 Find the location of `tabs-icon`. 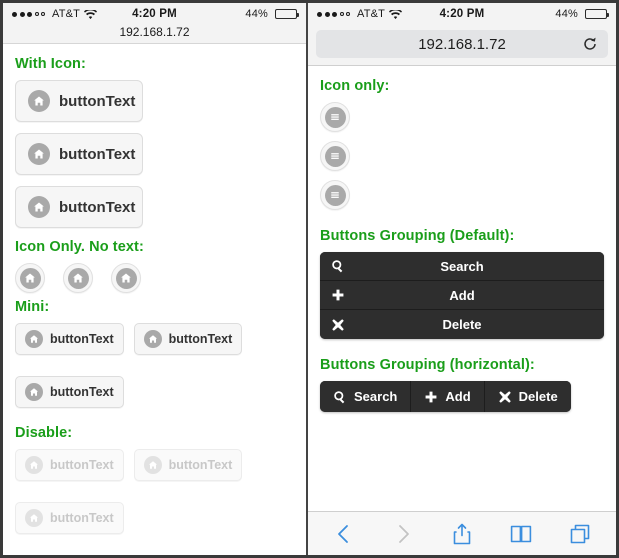

tabs-icon is located at coordinates (580, 534).